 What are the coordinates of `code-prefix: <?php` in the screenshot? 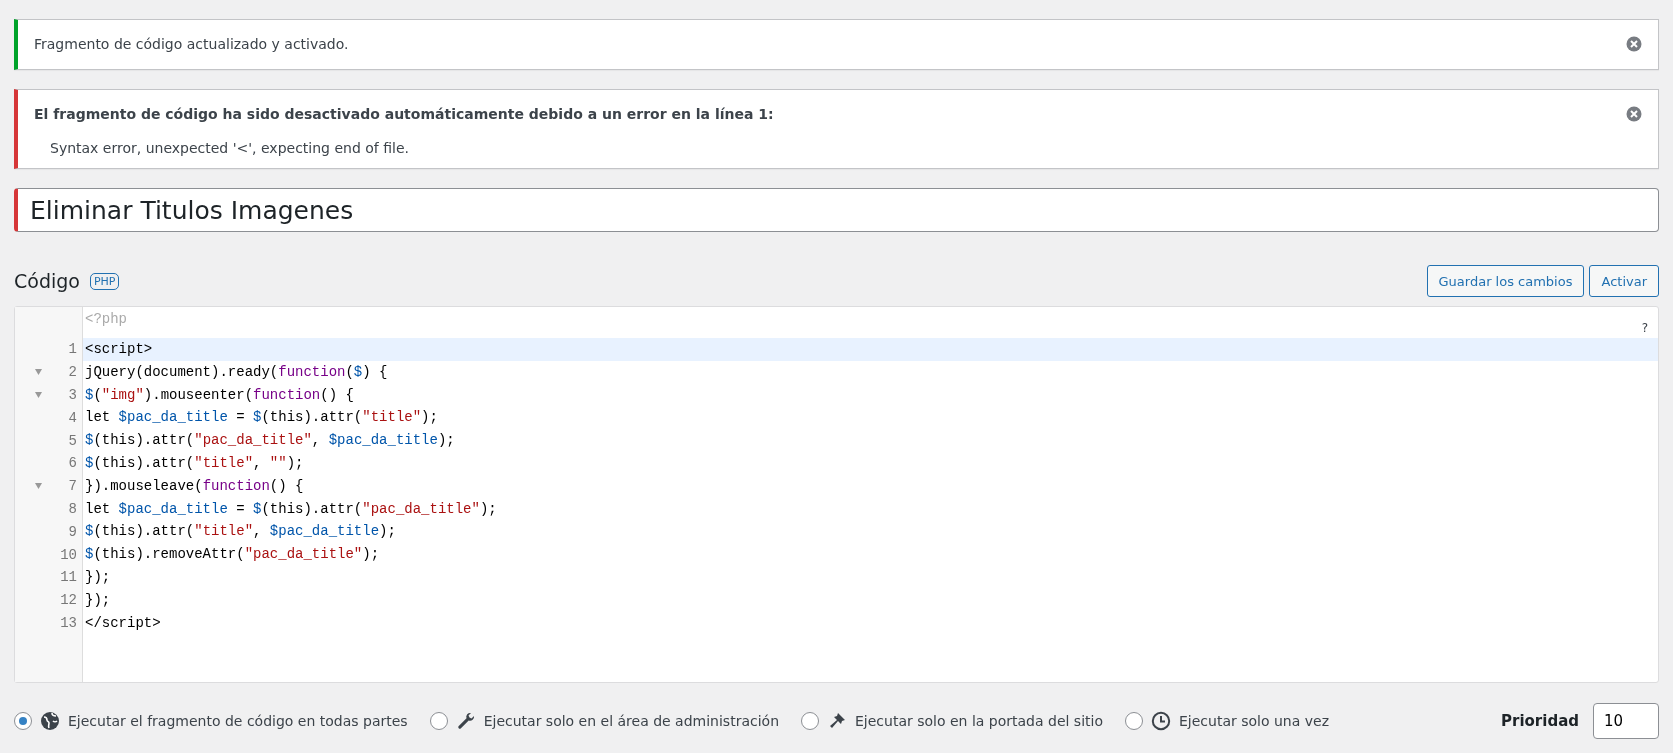 It's located at (105, 319).